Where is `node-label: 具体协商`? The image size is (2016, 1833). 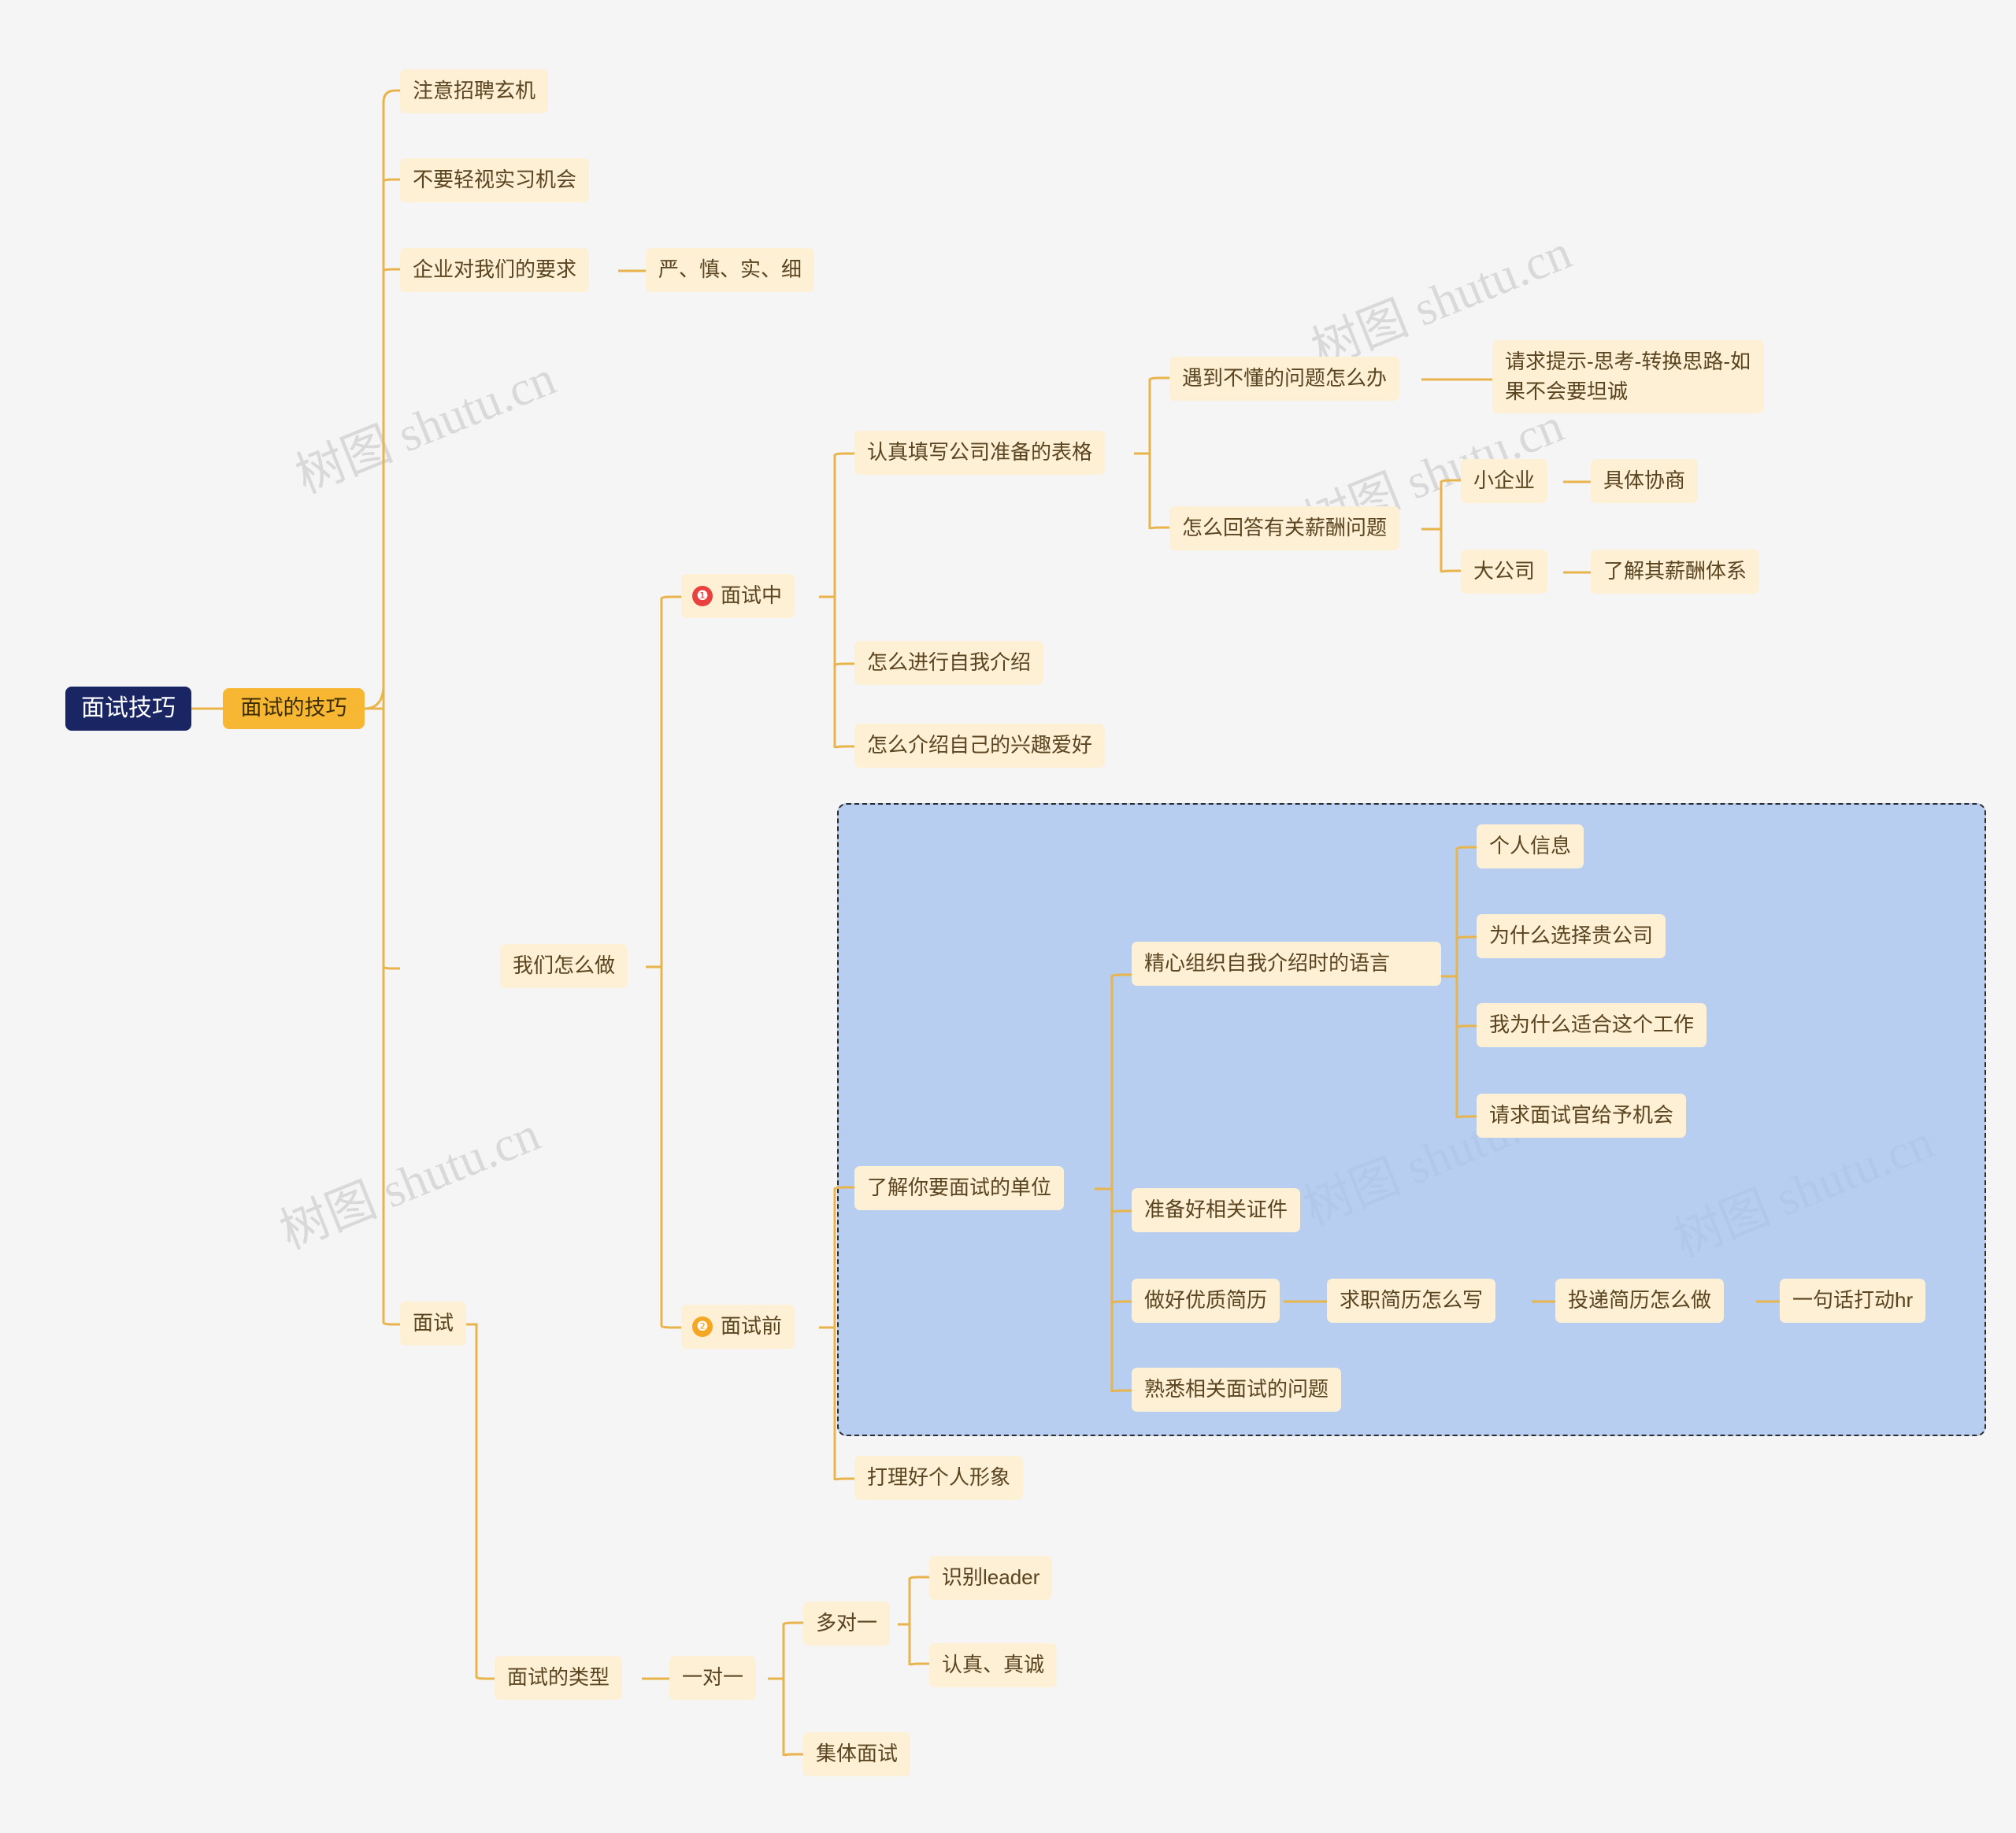 node-label: 具体协商 is located at coordinates (1644, 480).